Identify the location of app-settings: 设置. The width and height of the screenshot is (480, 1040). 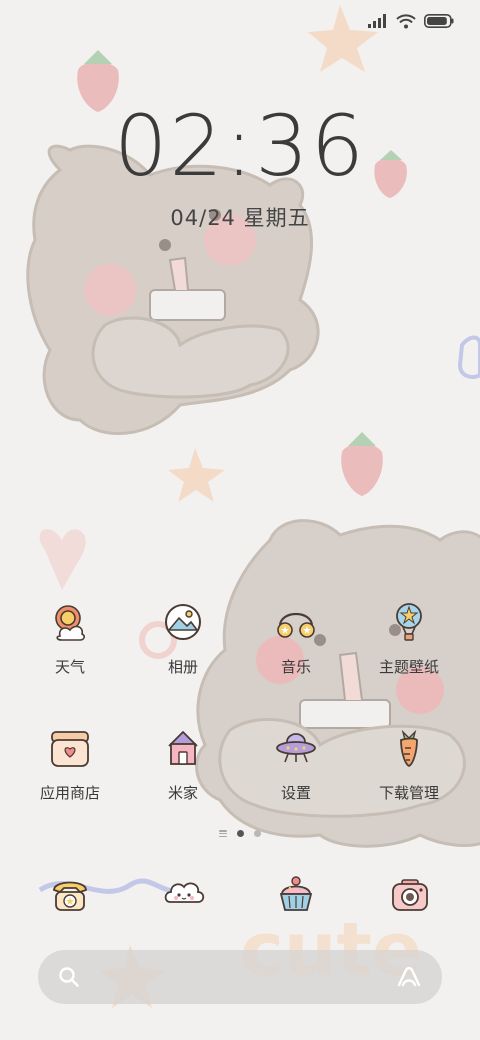
(296, 771).